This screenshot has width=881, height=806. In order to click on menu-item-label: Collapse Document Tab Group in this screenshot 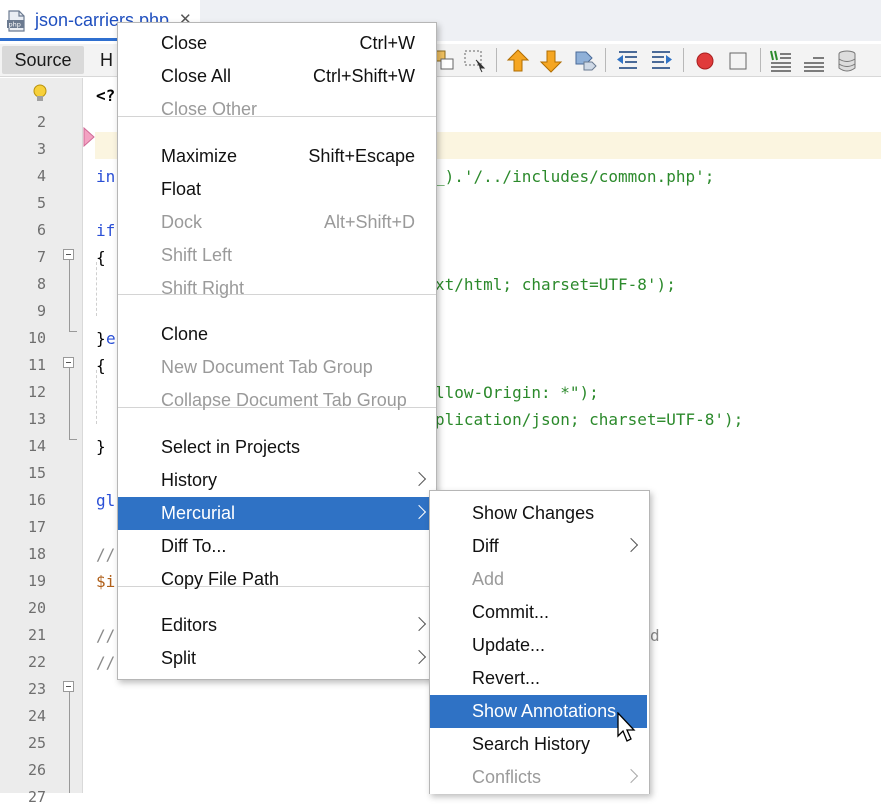, I will do `click(284, 400)`.